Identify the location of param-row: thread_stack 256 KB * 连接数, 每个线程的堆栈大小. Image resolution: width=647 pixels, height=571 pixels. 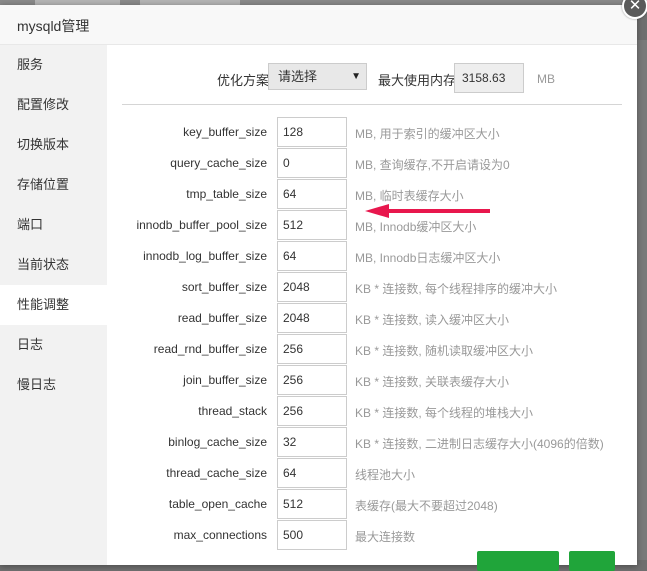
(372, 411).